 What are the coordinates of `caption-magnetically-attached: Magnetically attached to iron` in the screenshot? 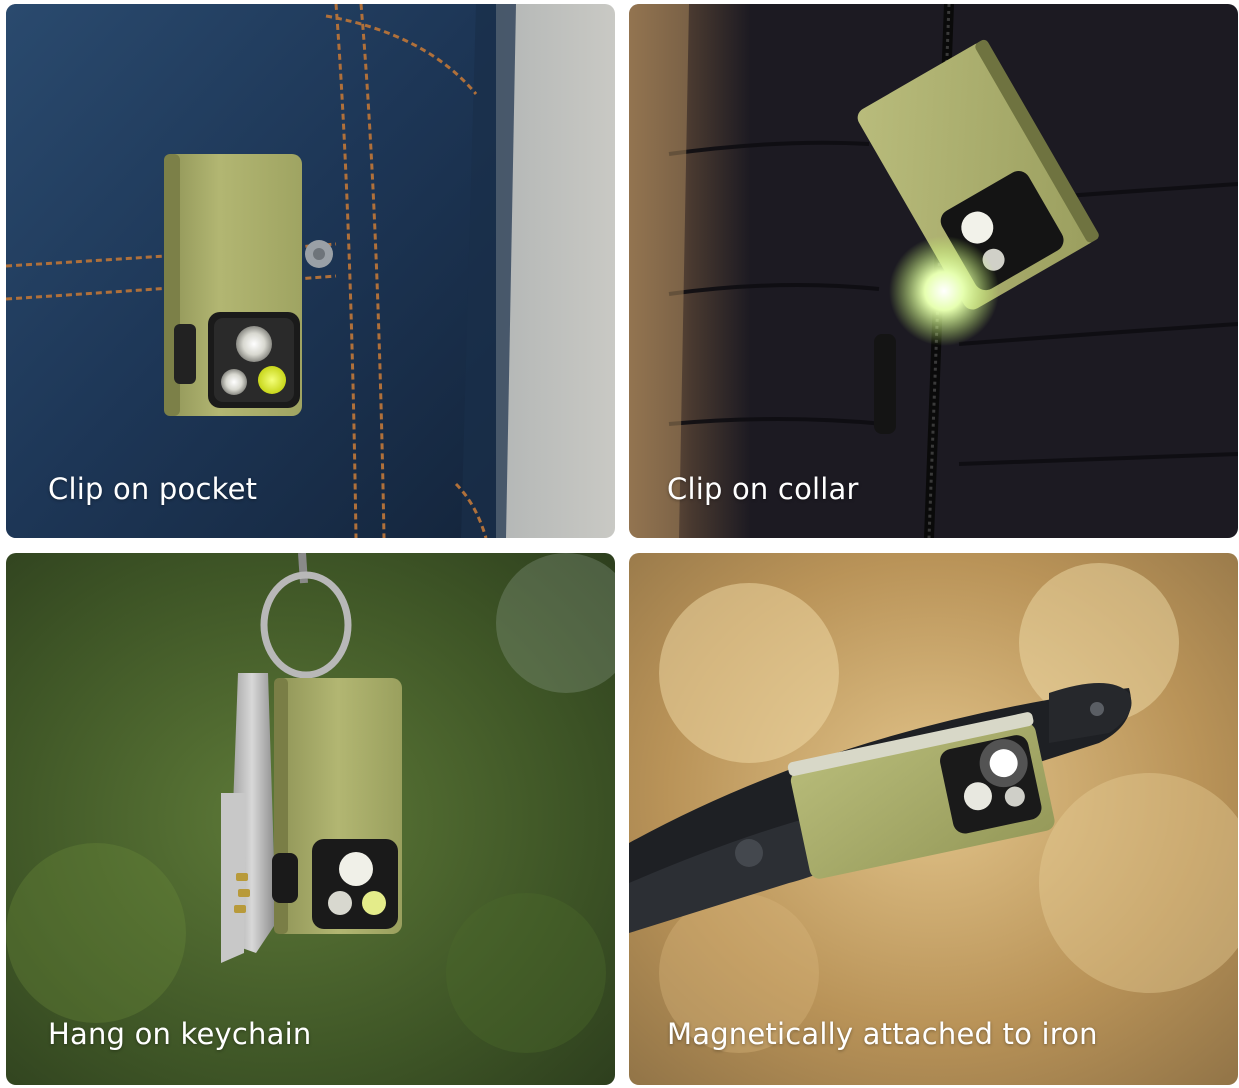 It's located at (882, 1034).